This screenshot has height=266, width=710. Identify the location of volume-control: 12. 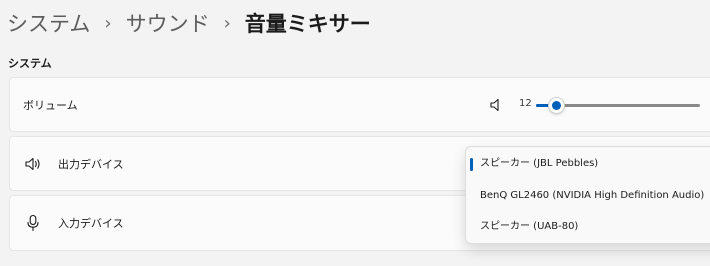
(592, 105).